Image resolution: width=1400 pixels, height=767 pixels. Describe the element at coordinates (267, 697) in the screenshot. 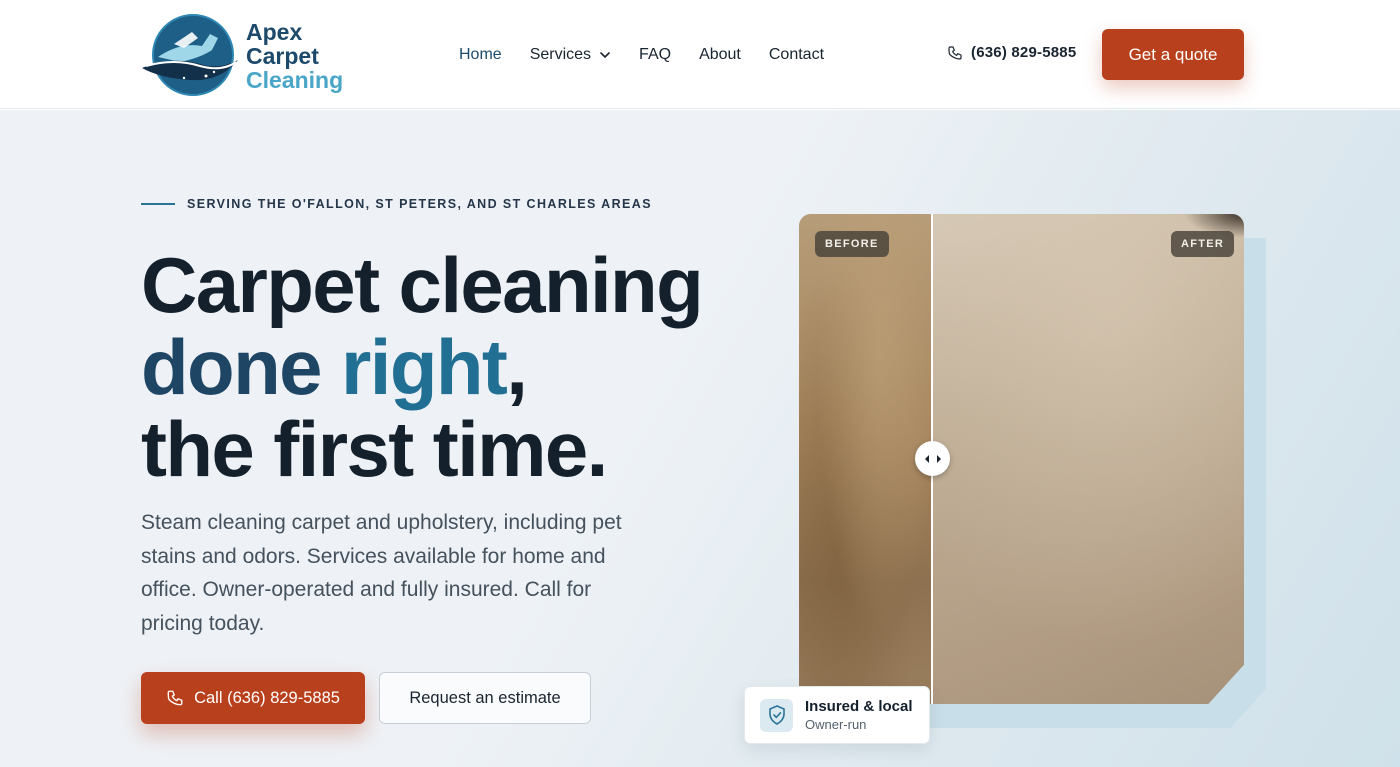

I see `call-button-label: Call (636) 829-5885` at that location.